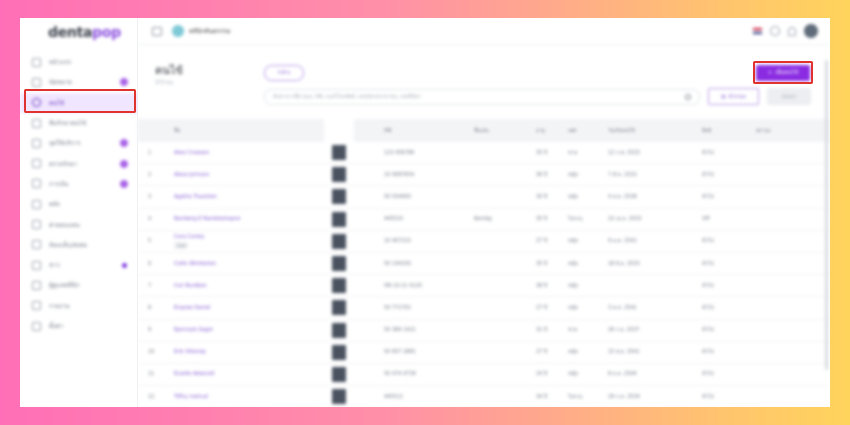  What do you see at coordinates (622, 196) in the screenshot?
I see `patient-birthday: 4 ส.ค. 2538` at bounding box center [622, 196].